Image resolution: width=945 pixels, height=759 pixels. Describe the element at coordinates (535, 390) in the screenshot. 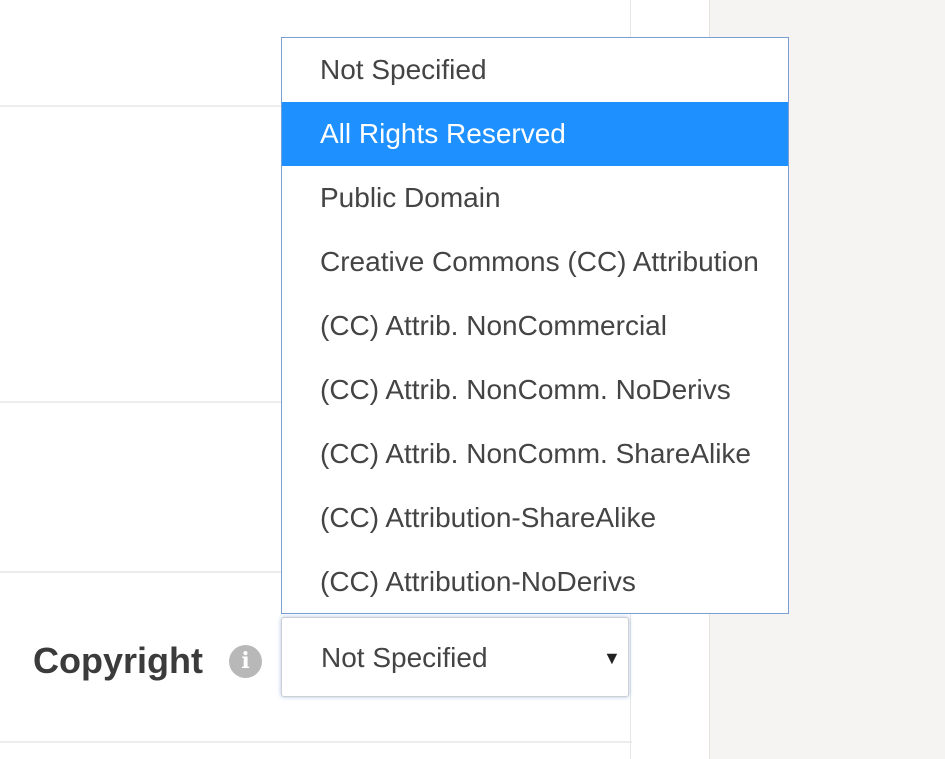

I see `option-cc-noncomm-noderivs: (CC) Attrib. NonComm. NoDerivs` at that location.